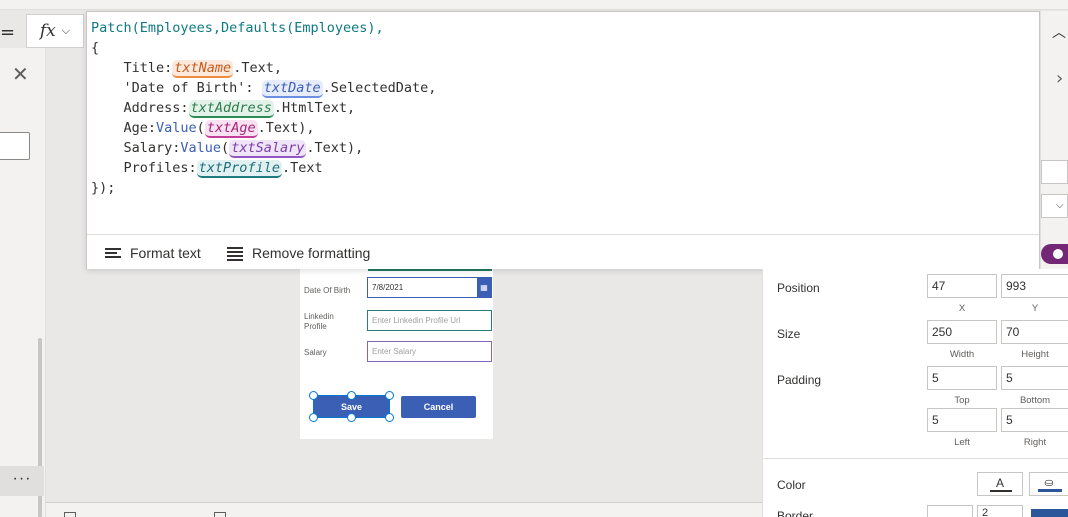 The height and width of the screenshot is (517, 1068). Describe the element at coordinates (176, 88) in the screenshot. I see `code-token: 'Date of Birth':` at that location.